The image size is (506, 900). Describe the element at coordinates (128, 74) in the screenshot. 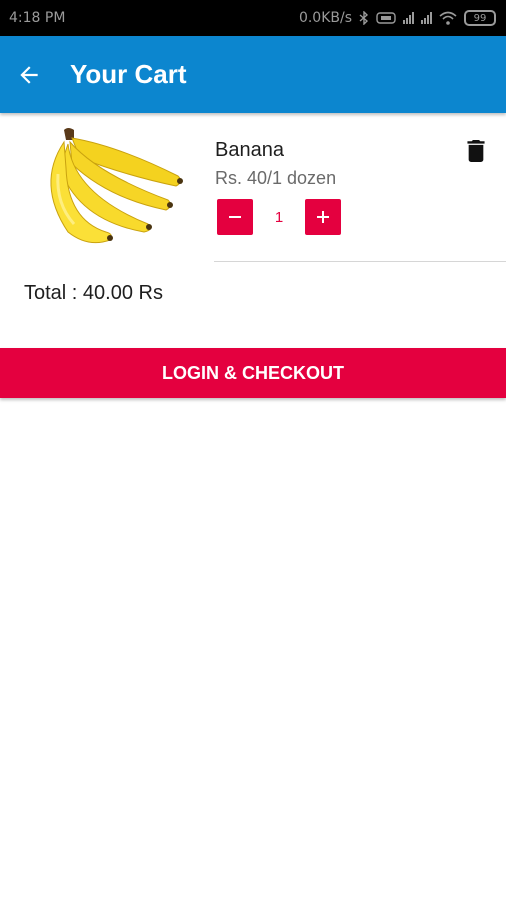

I see `page-title: Your Cart` at that location.